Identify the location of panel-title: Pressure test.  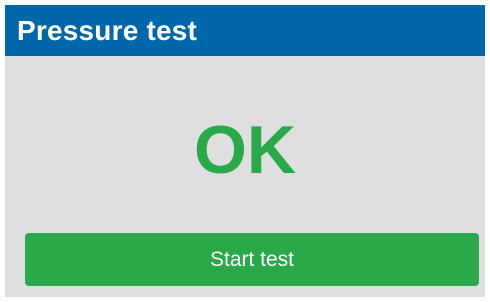
(107, 30).